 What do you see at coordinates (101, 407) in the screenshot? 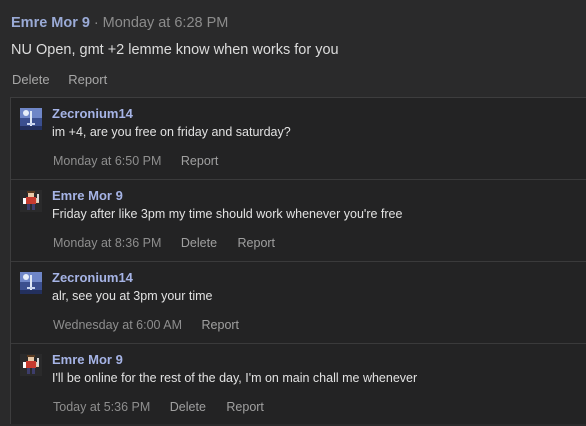
I see `comment-timestamp: Today at 5:36 PM` at bounding box center [101, 407].